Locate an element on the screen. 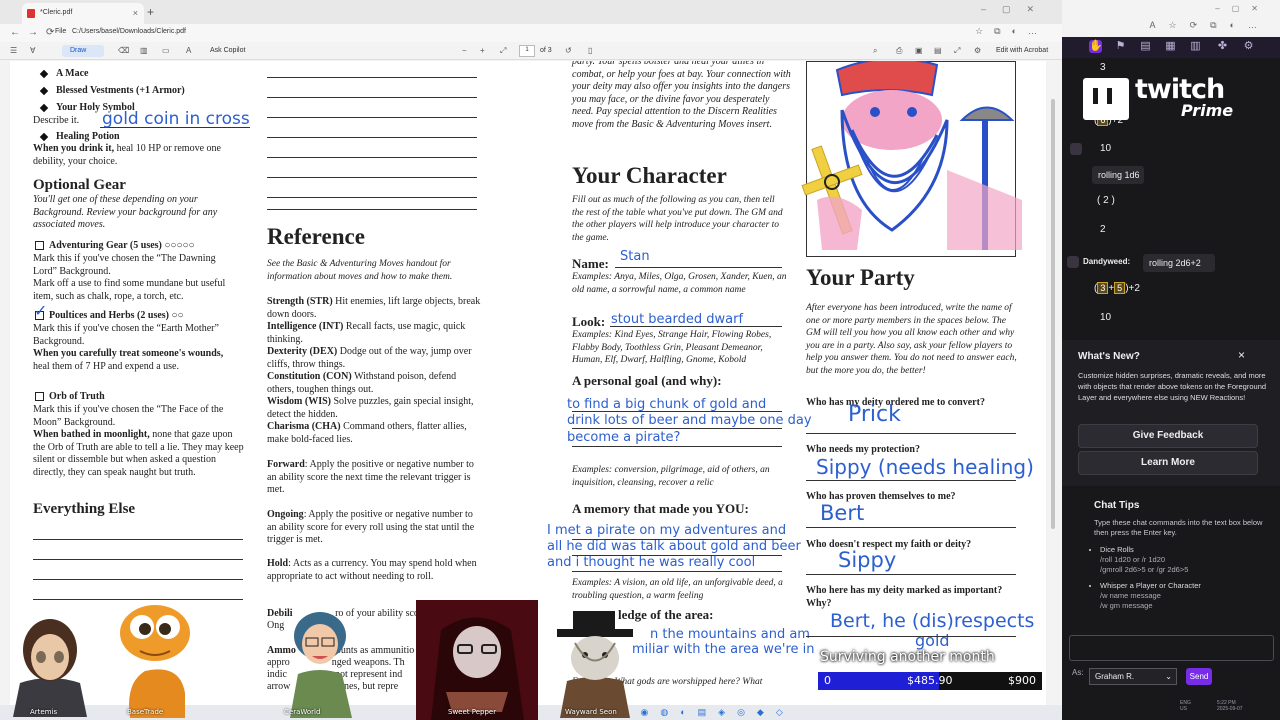 The width and height of the screenshot is (1280, 720). goal-label: A personal goal (and why): is located at coordinates (647, 380).